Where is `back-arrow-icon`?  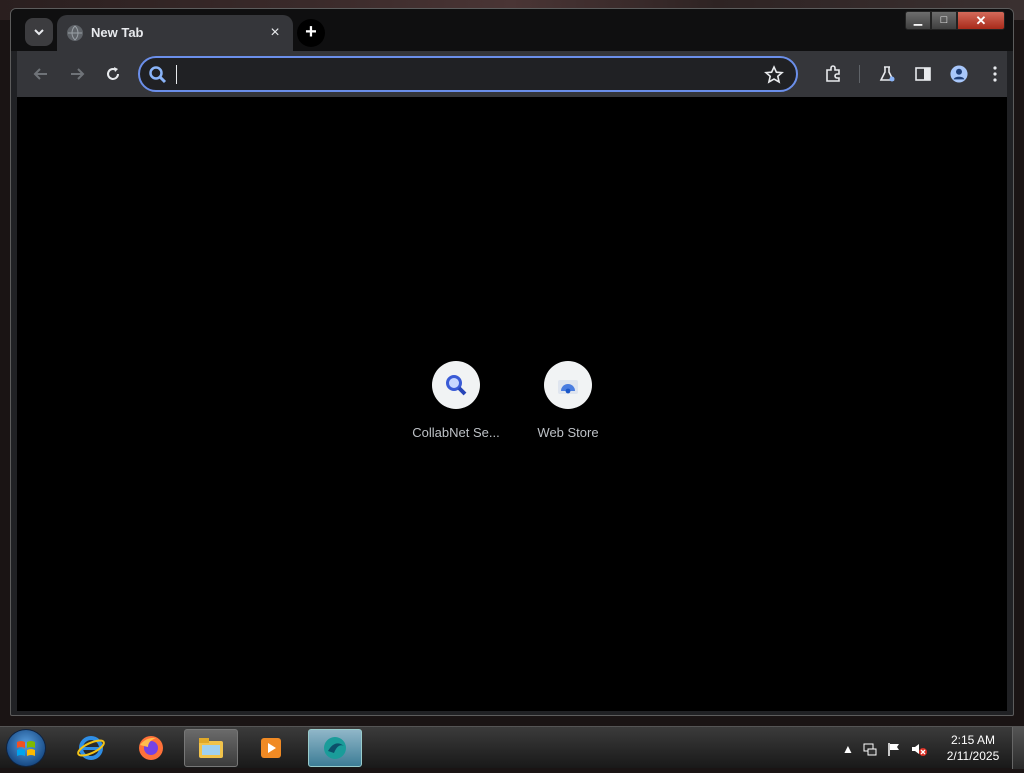 back-arrow-icon is located at coordinates (40, 74).